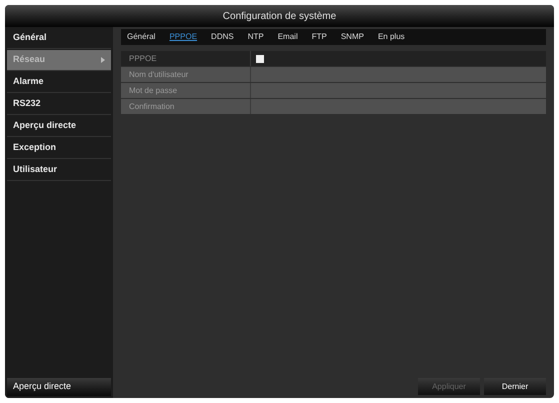  Describe the element at coordinates (288, 37) in the screenshot. I see `tab: Email` at that location.